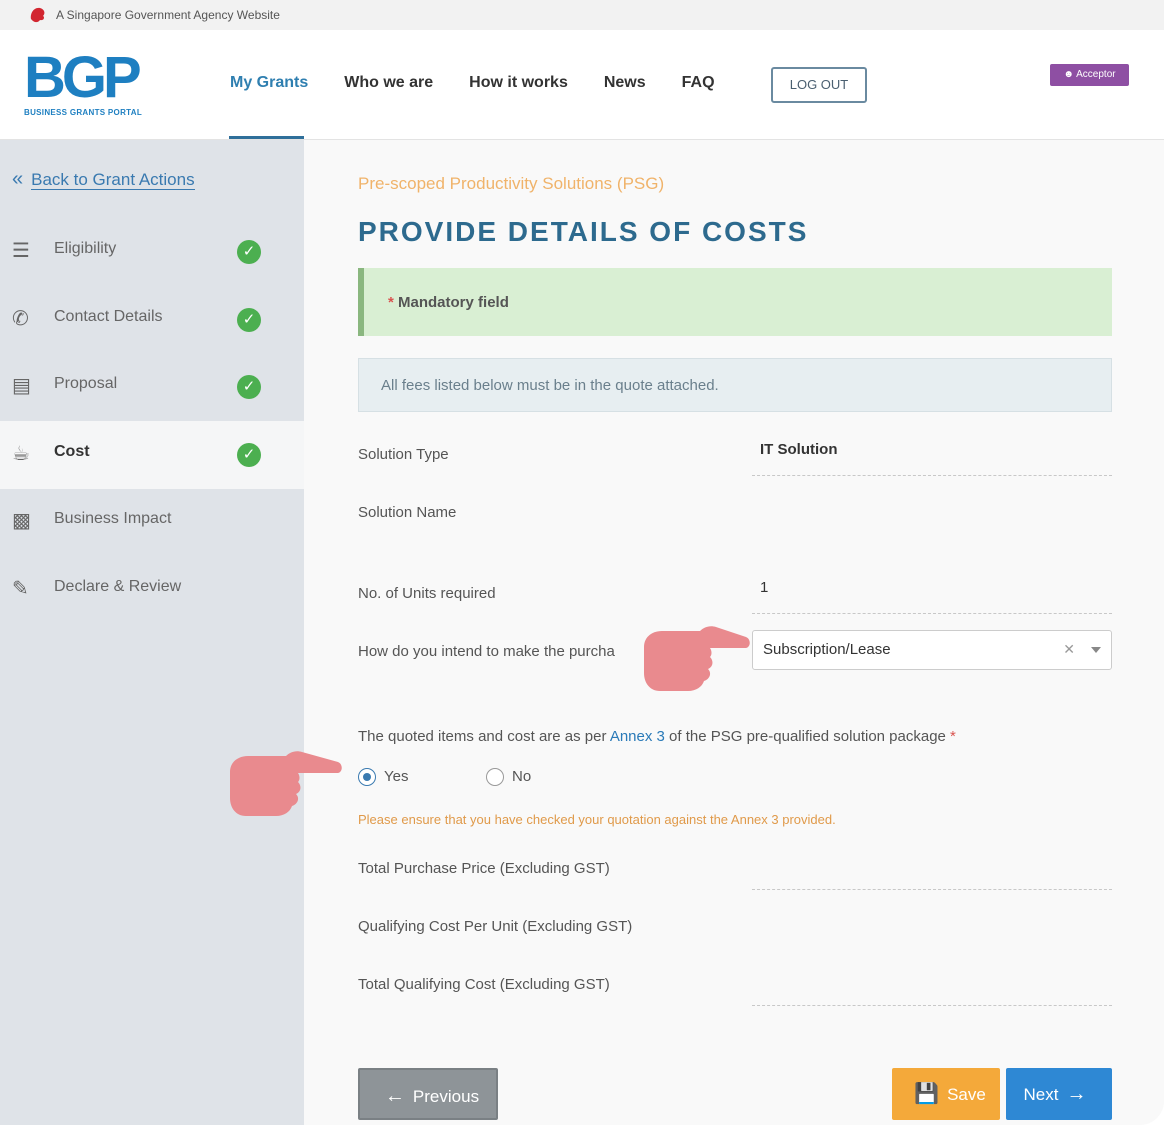 The image size is (1164, 1125). What do you see at coordinates (509, 777) in the screenshot?
I see `radio-no: No` at bounding box center [509, 777].